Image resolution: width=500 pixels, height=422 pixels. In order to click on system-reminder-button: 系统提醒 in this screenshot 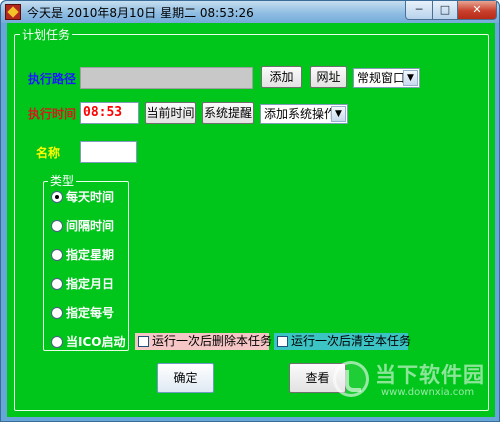, I will do `click(228, 113)`.